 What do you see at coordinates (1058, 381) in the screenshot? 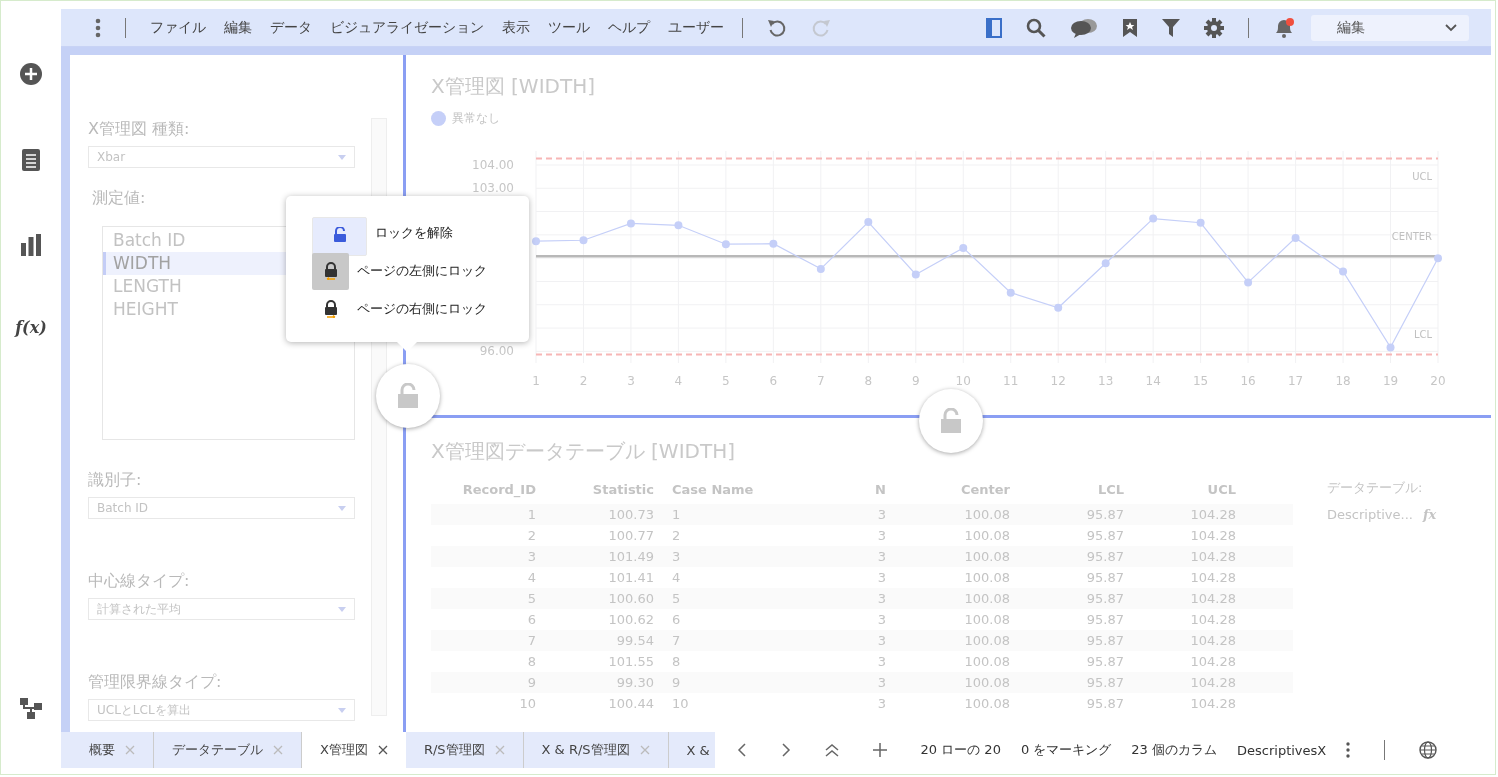
I see `x-tick-label: 12` at bounding box center [1058, 381].